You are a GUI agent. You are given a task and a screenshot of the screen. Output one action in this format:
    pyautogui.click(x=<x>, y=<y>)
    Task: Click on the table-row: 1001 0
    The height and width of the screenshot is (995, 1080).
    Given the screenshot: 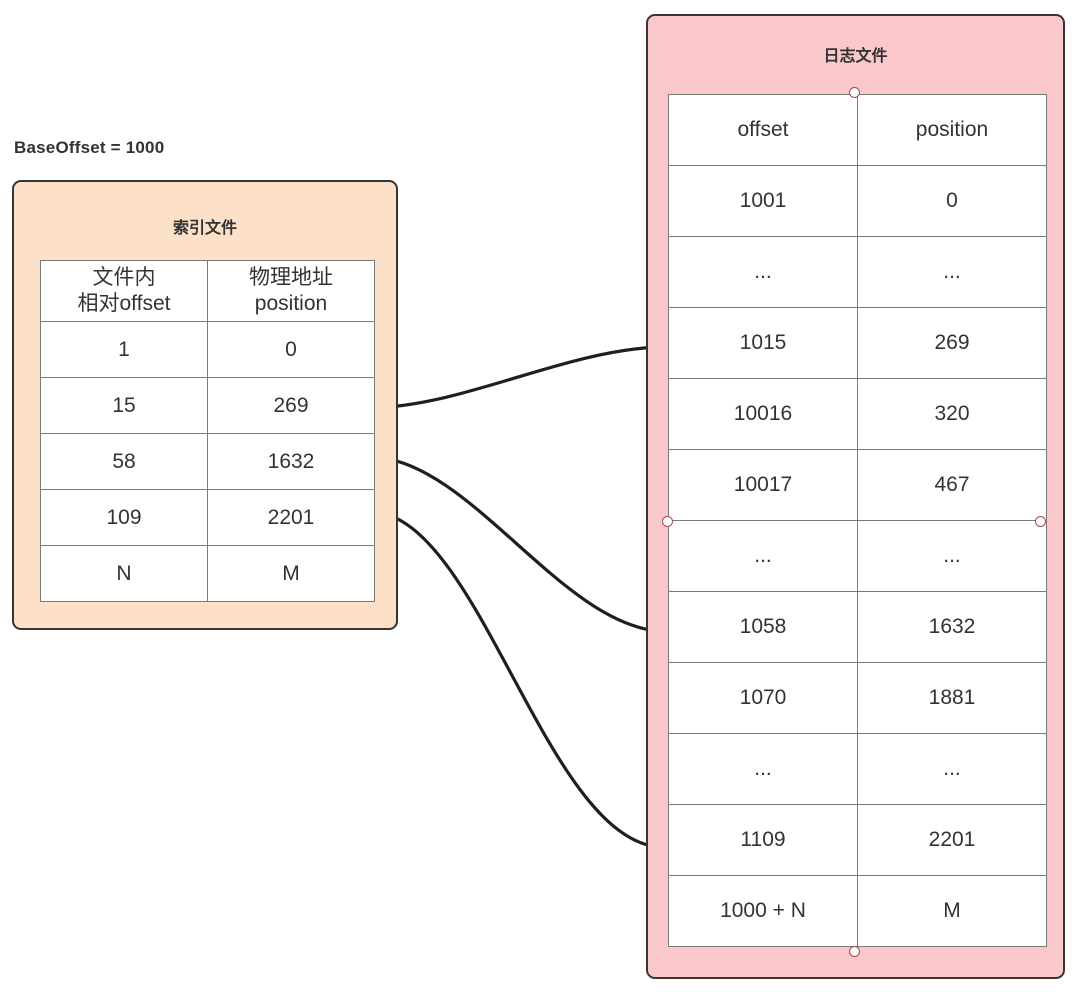 What is the action you would take?
    pyautogui.click(x=857, y=201)
    